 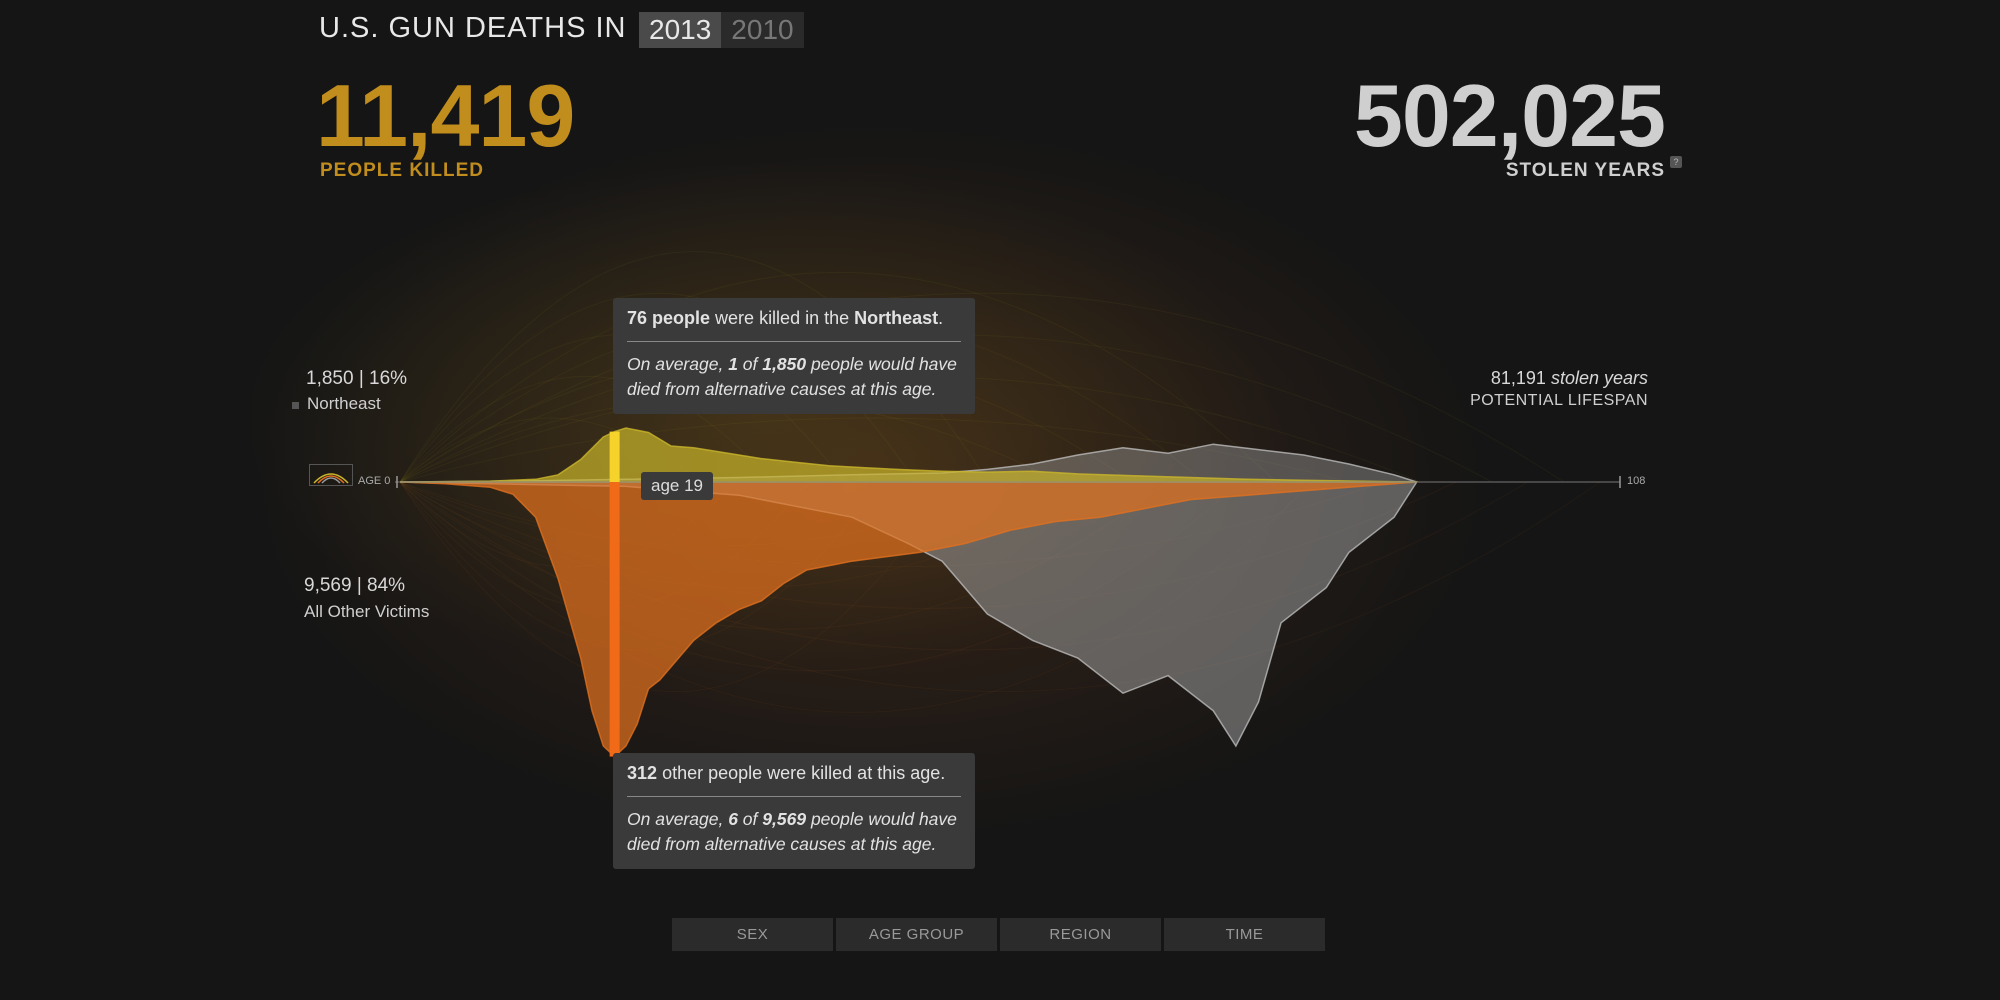 What do you see at coordinates (642, 773) in the screenshot?
I see `tooltip-bottom-count: 312` at bounding box center [642, 773].